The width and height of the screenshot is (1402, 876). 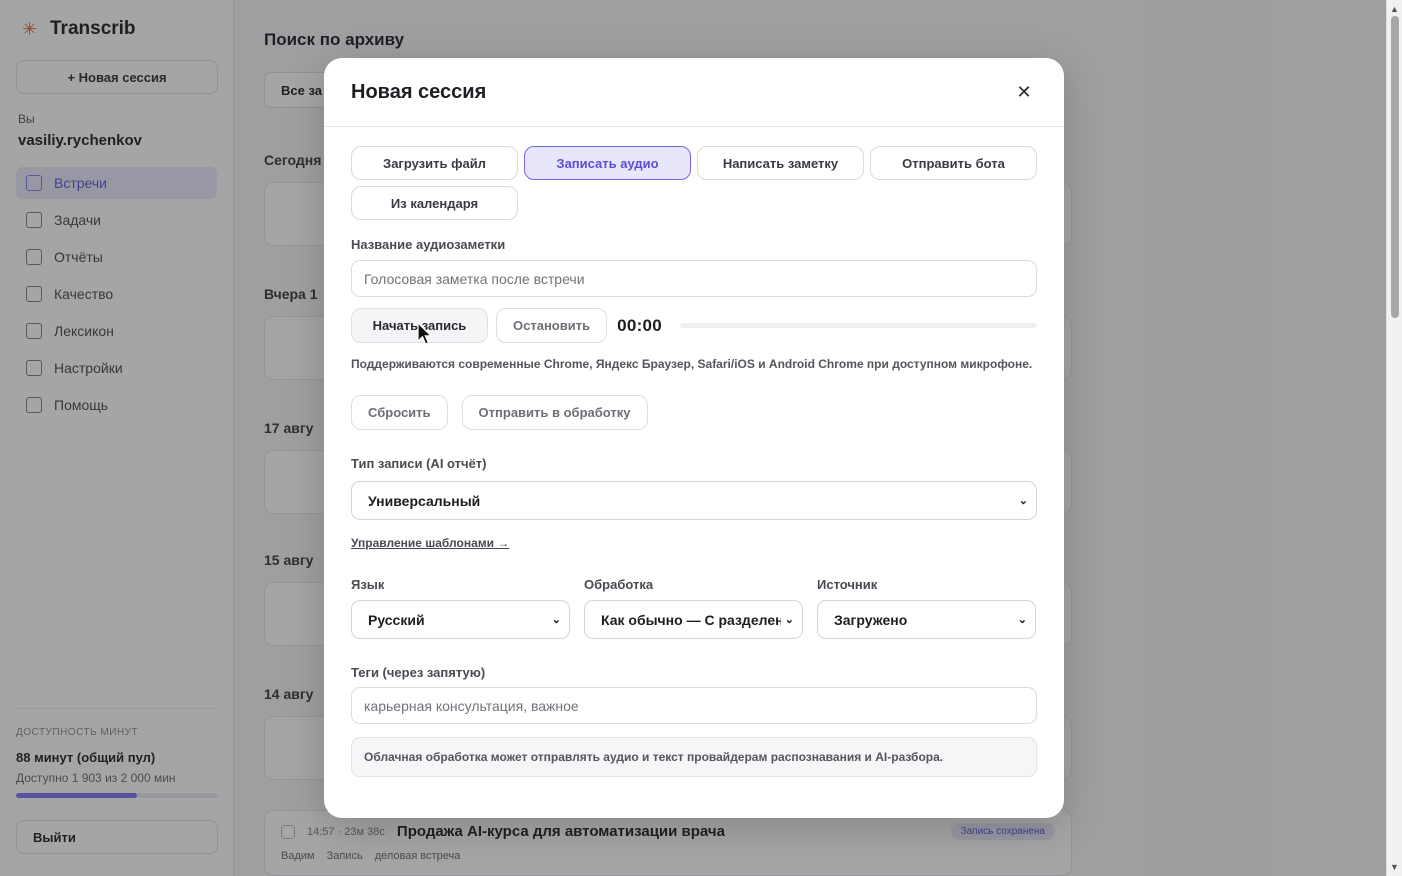 I want to click on note-name-input: Голосовая заметка после встречи, so click(x=694, y=278).